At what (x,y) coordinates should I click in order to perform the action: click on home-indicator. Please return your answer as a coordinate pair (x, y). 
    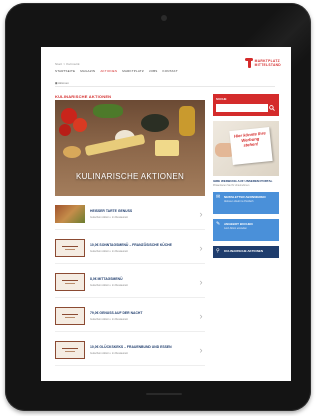
    Looking at the image, I should click on (164, 394).